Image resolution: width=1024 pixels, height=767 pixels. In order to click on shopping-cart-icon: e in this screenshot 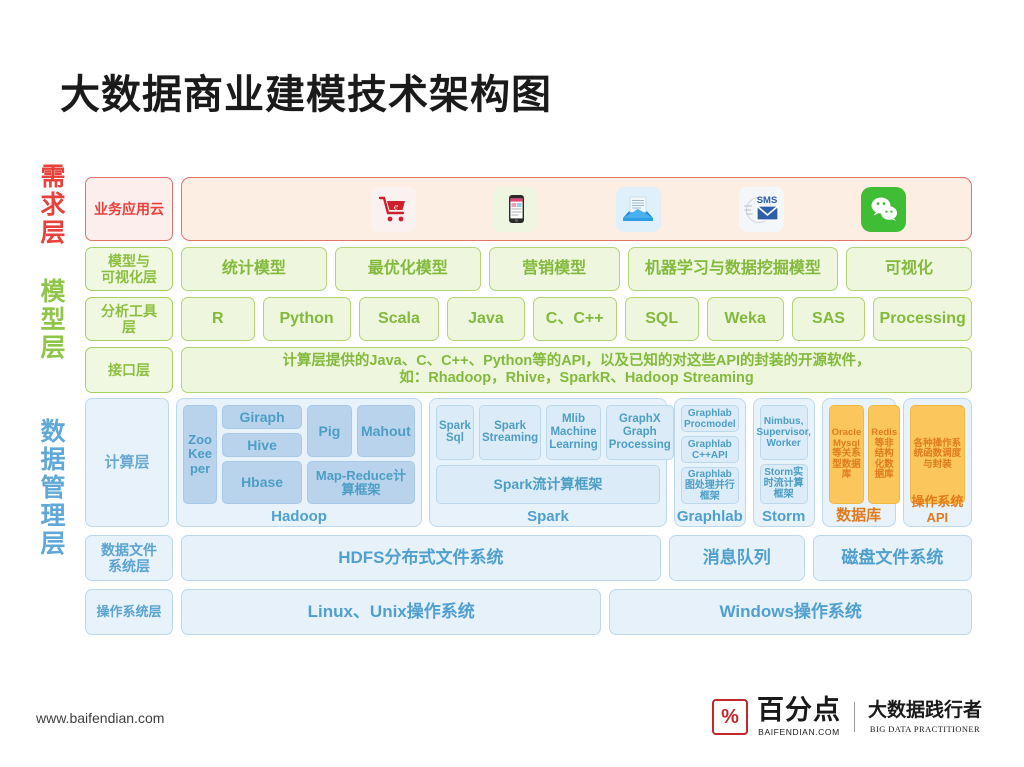, I will do `click(393, 209)`.